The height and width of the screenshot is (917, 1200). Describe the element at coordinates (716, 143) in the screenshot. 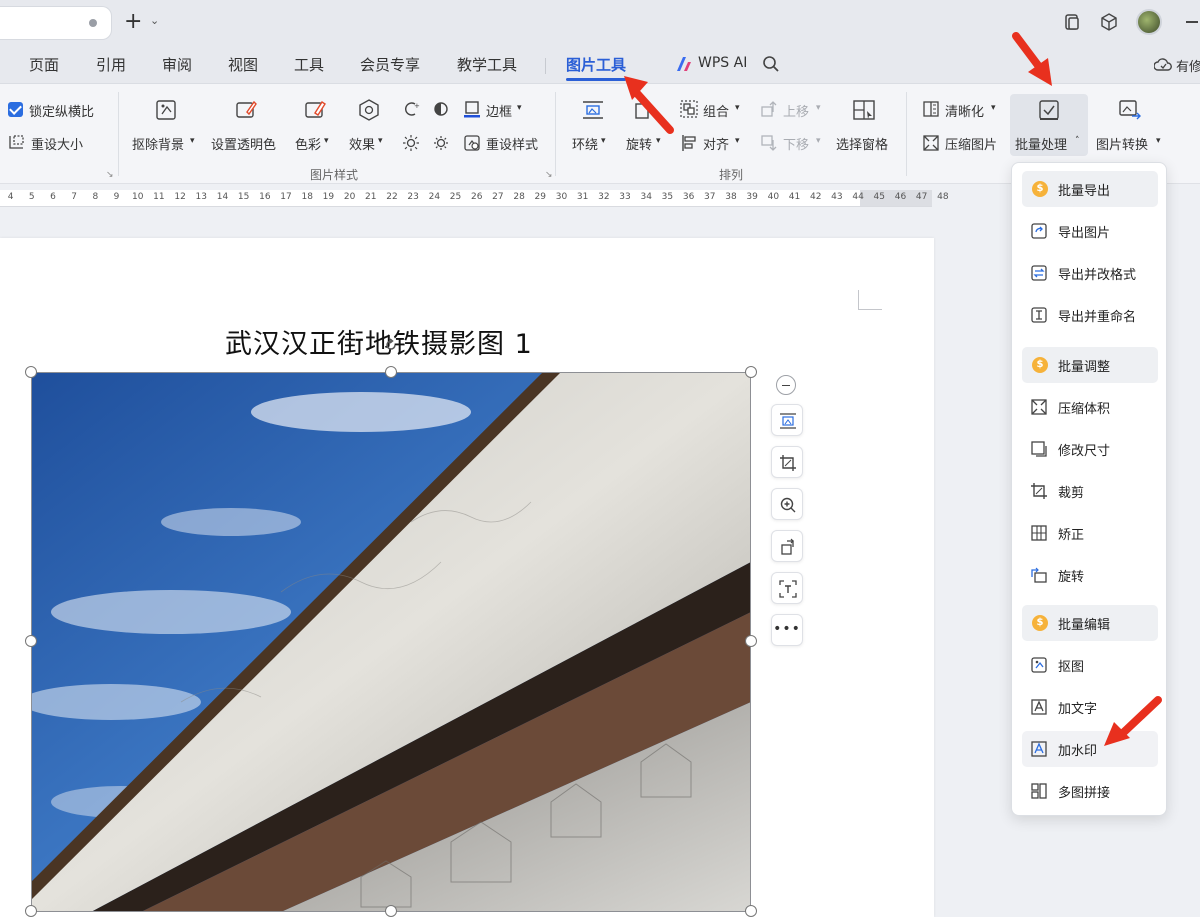

I see `align-button: 对齐` at that location.